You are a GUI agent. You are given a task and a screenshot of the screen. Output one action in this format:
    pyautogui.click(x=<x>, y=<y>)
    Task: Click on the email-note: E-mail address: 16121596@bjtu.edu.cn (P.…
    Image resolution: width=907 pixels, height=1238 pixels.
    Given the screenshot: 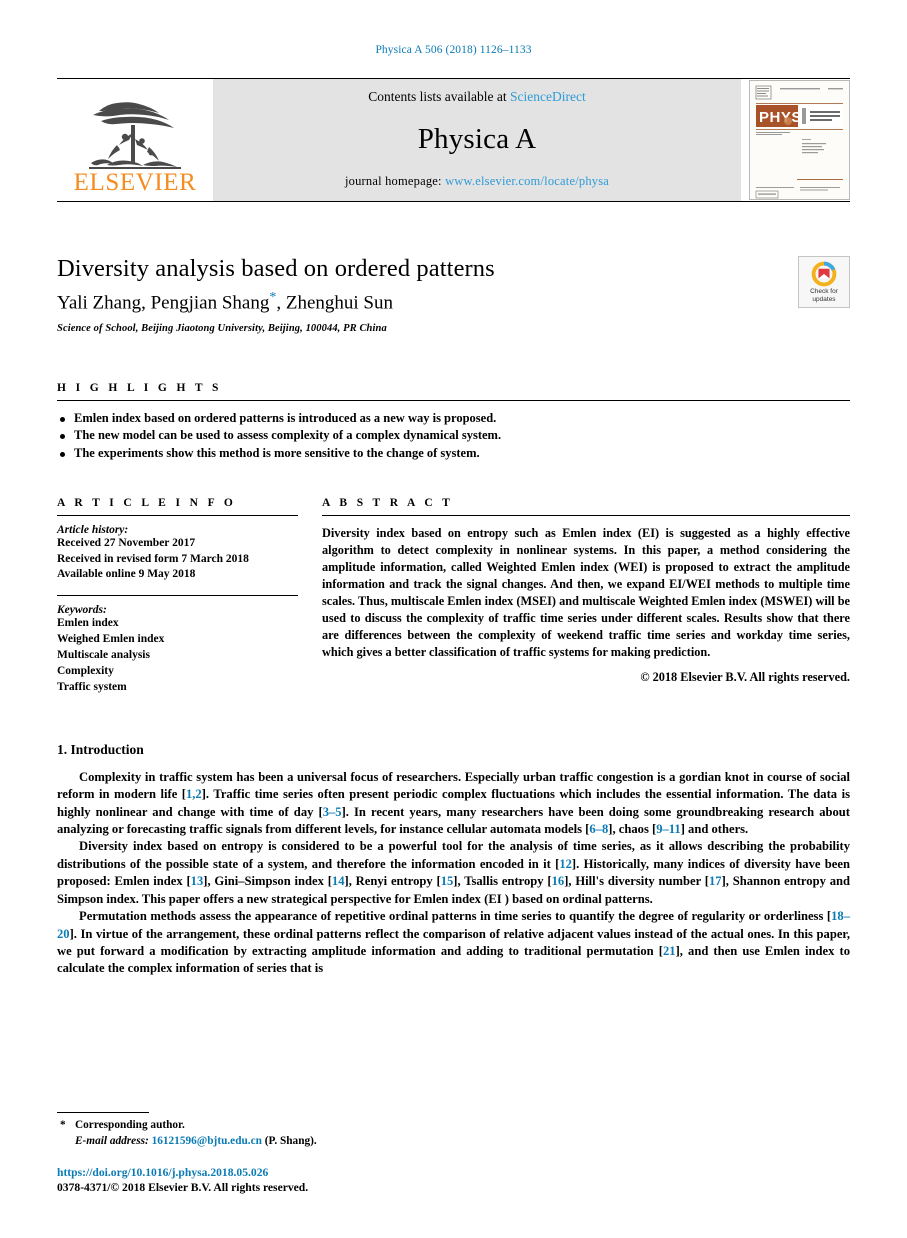 What is the action you would take?
    pyautogui.click(x=453, y=1142)
    